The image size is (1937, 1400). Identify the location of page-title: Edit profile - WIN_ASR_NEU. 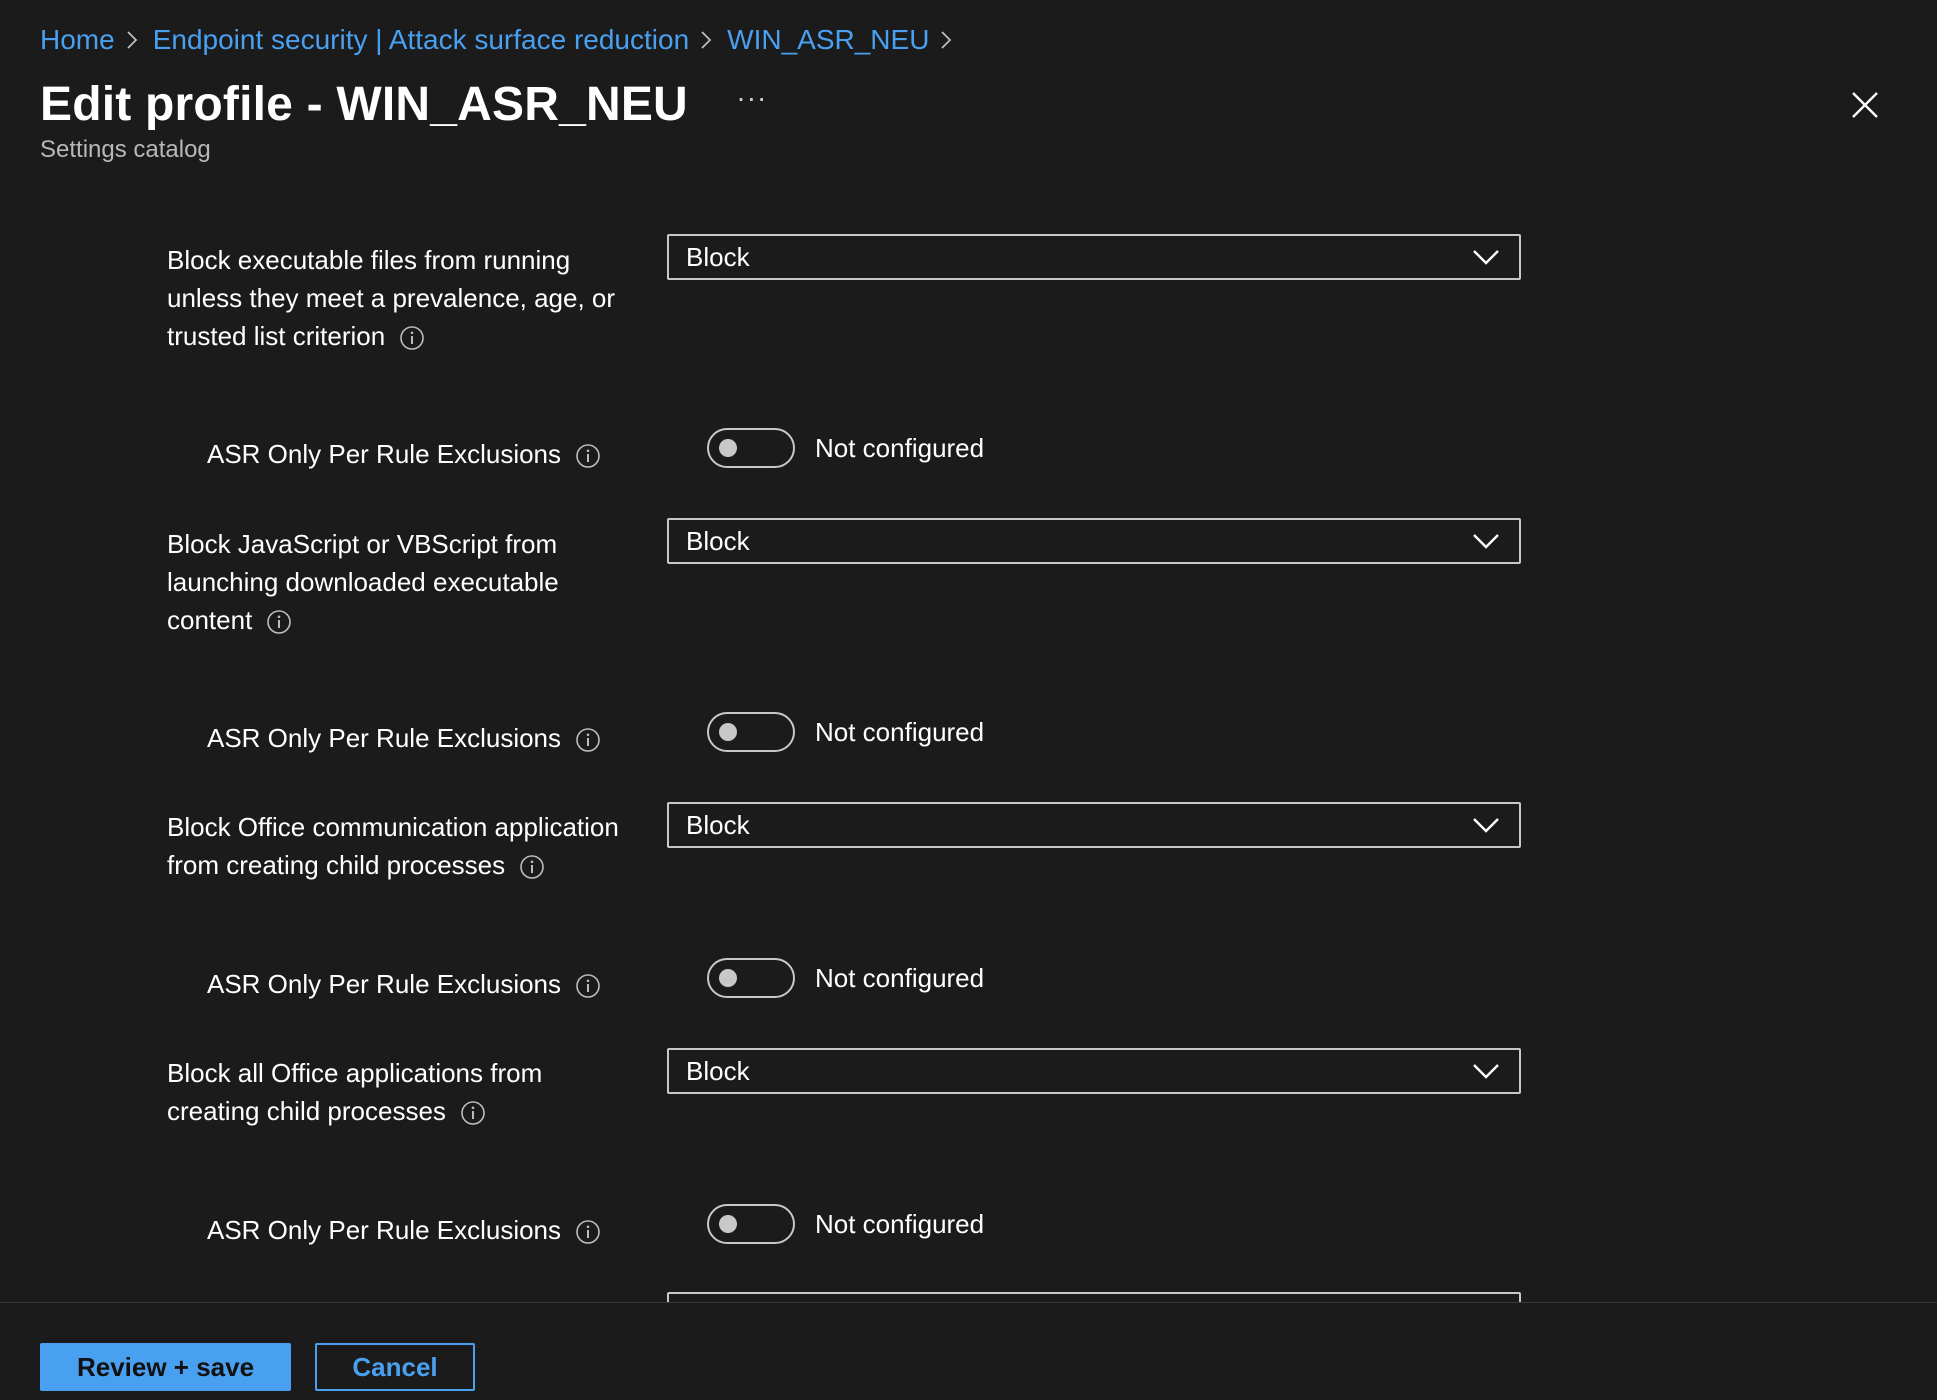
(364, 104).